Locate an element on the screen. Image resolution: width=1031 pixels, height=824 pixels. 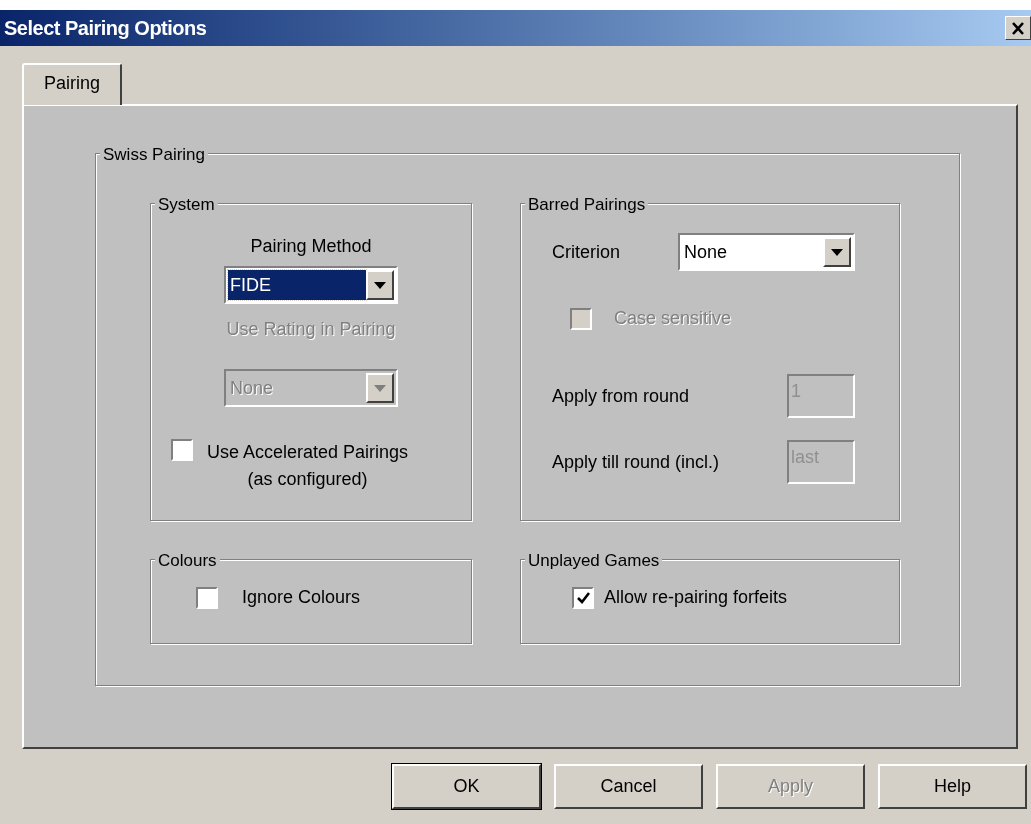
tab: Pairing is located at coordinates (72, 84).